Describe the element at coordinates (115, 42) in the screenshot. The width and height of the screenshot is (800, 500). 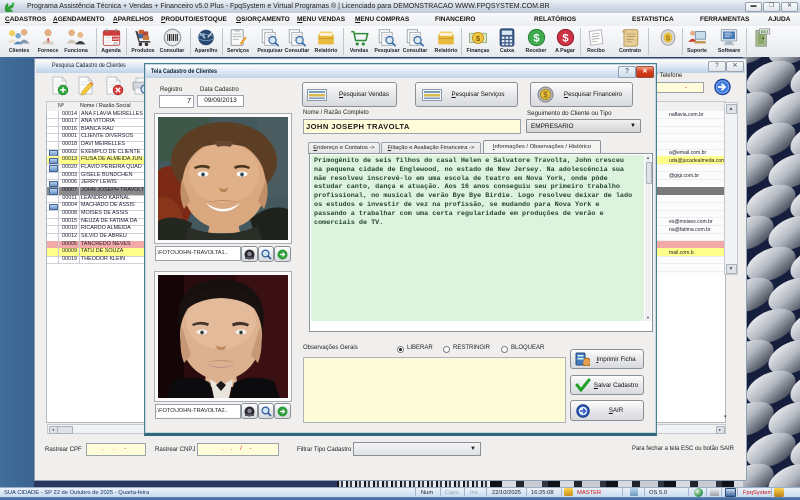
I see `svg-text: 29` at that location.